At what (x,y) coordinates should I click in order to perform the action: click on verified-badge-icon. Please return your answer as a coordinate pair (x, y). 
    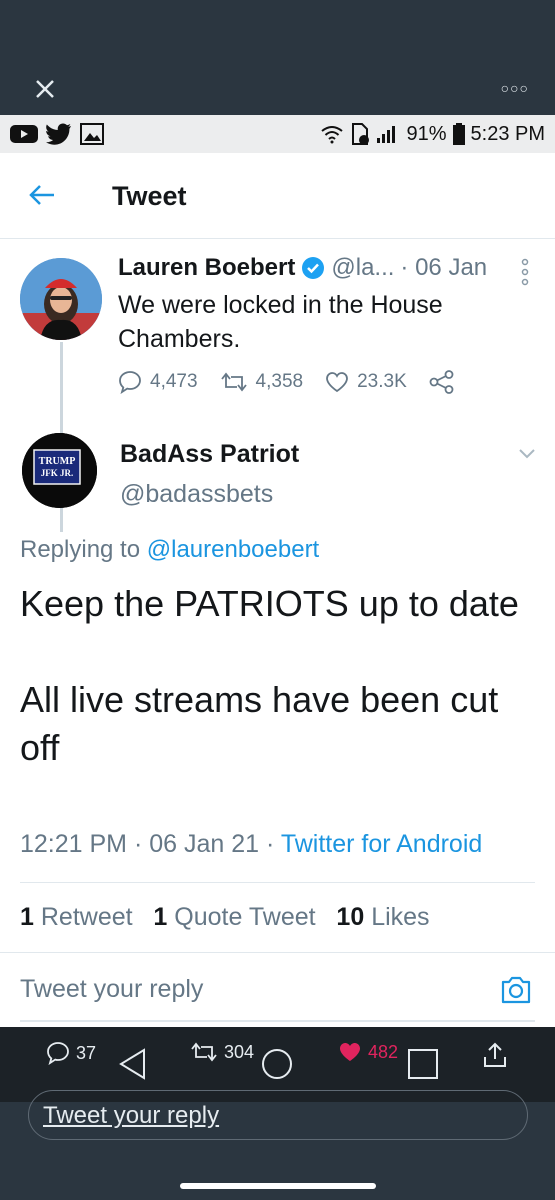
    Looking at the image, I should click on (313, 268).